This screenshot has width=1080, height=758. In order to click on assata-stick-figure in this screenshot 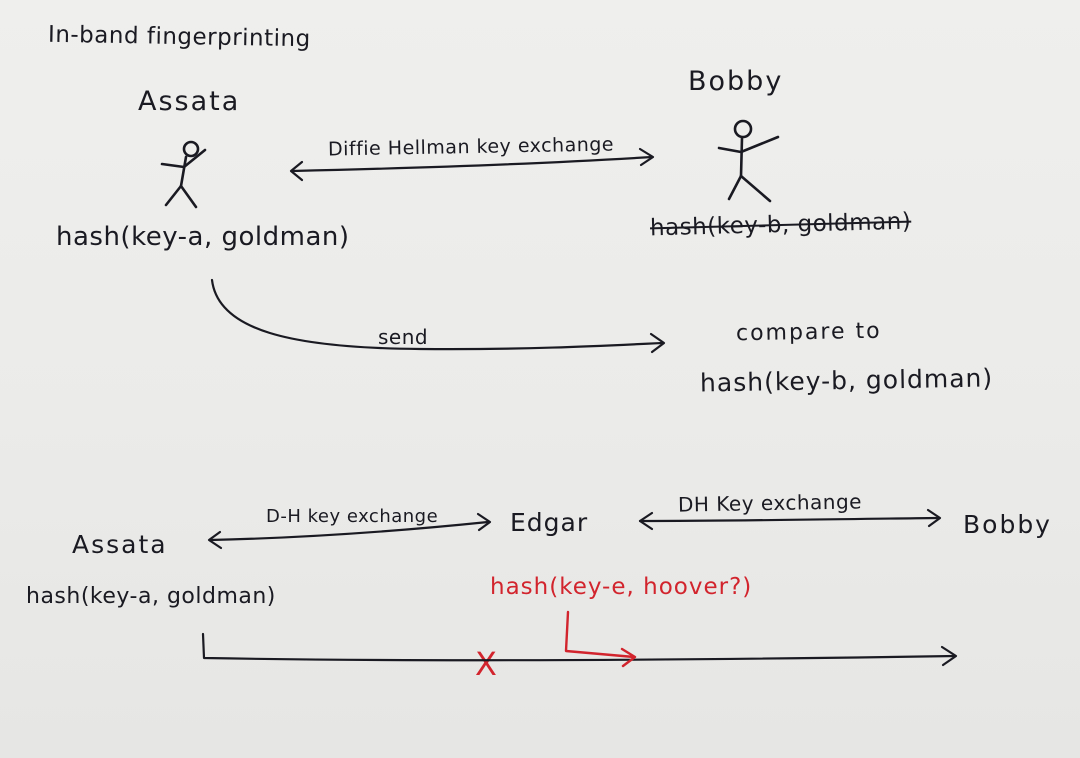, I will do `click(183, 174)`.